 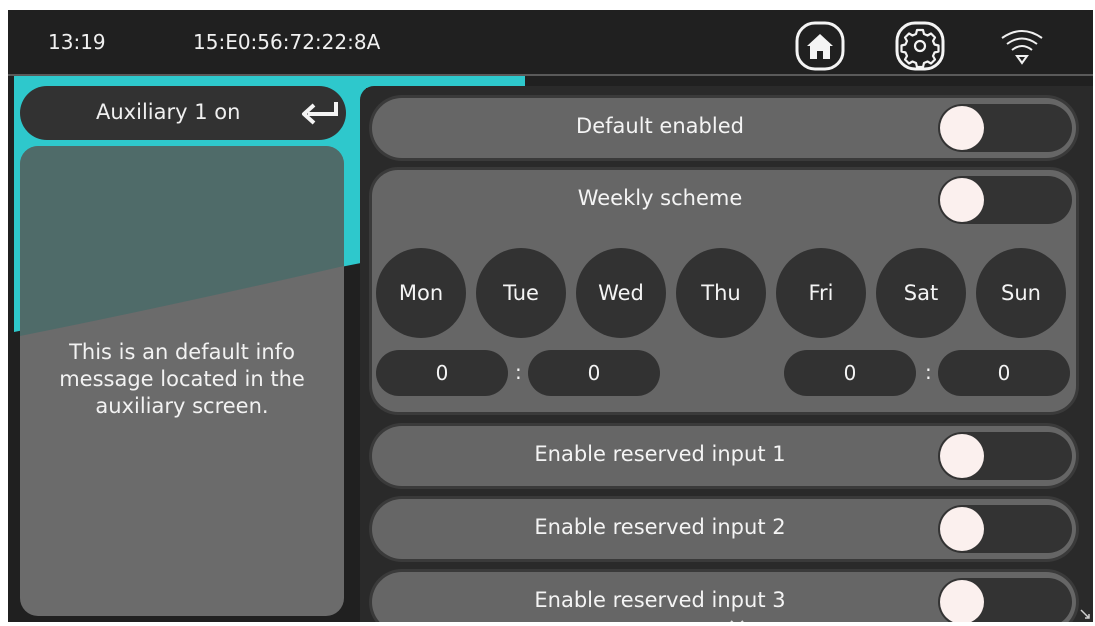 What do you see at coordinates (820, 46) in the screenshot?
I see `home-icon` at bounding box center [820, 46].